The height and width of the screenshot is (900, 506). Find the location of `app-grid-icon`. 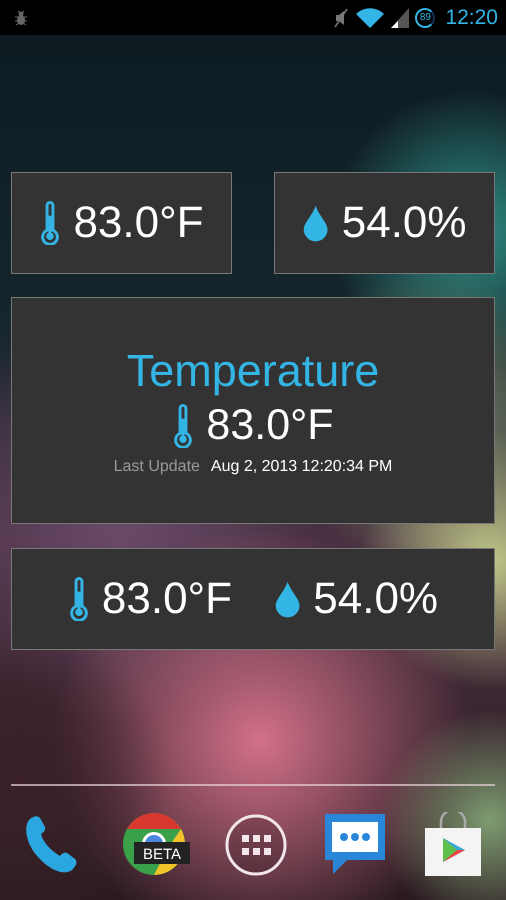

app-grid-icon is located at coordinates (256, 845).